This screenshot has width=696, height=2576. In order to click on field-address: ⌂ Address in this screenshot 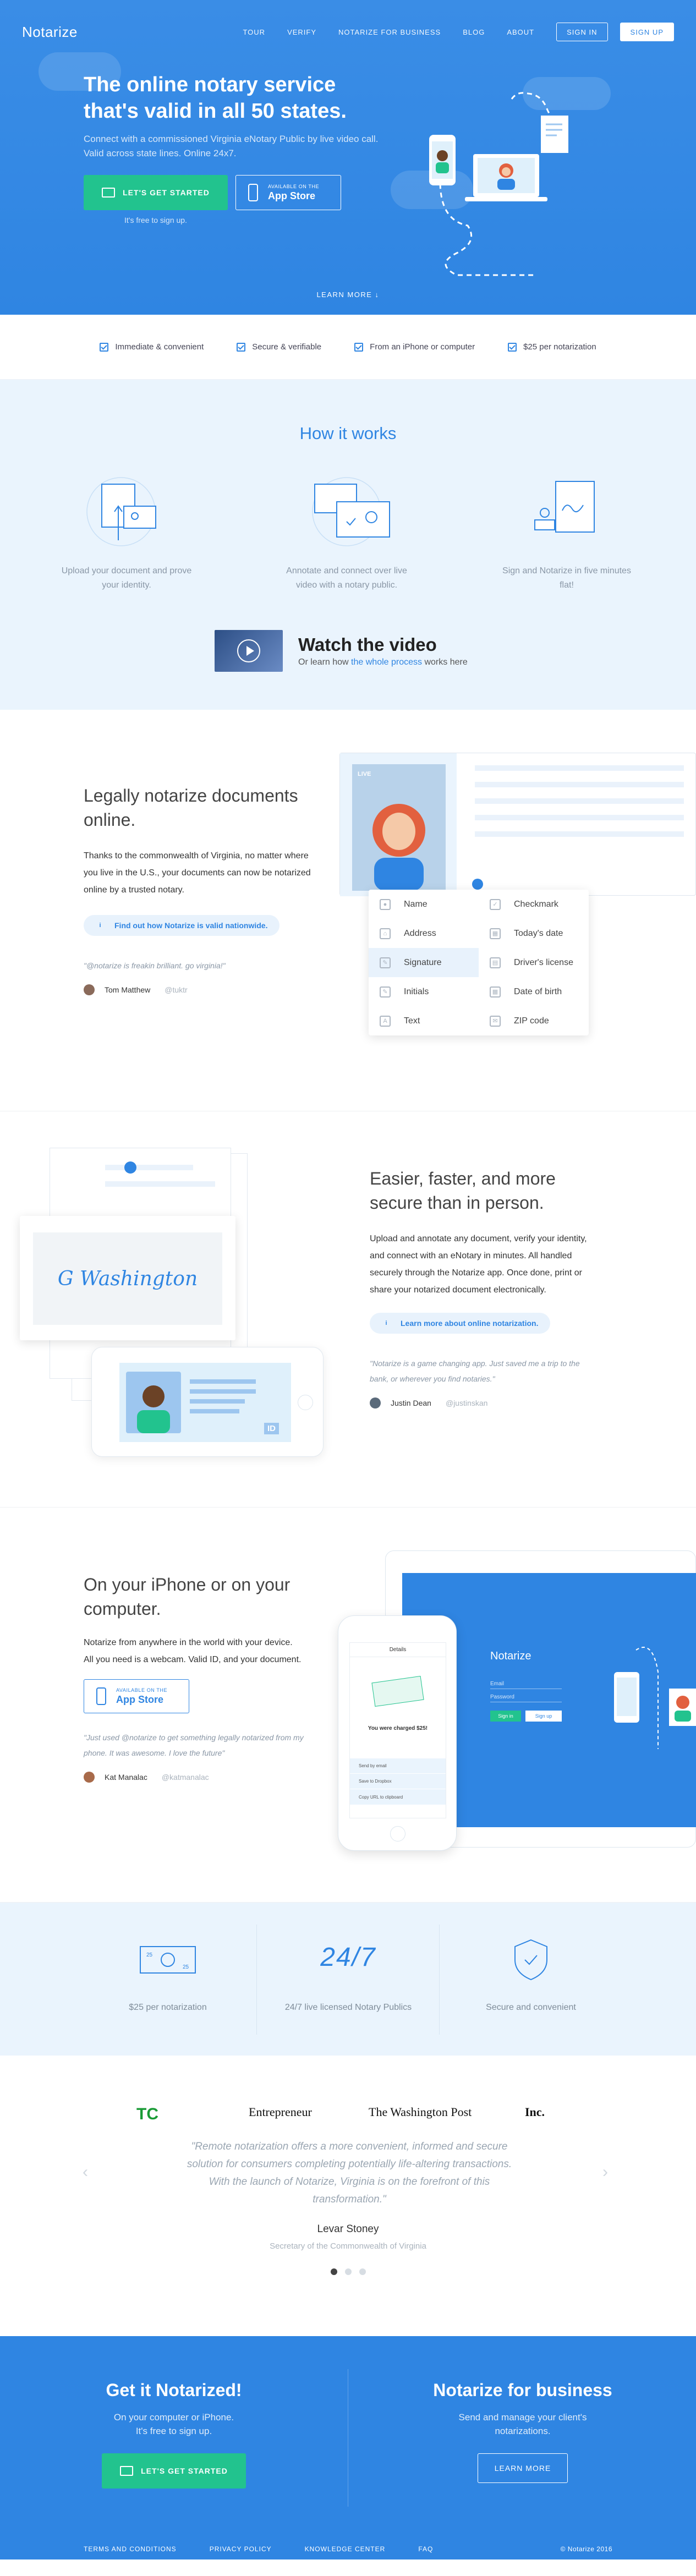, I will do `click(424, 934)`.